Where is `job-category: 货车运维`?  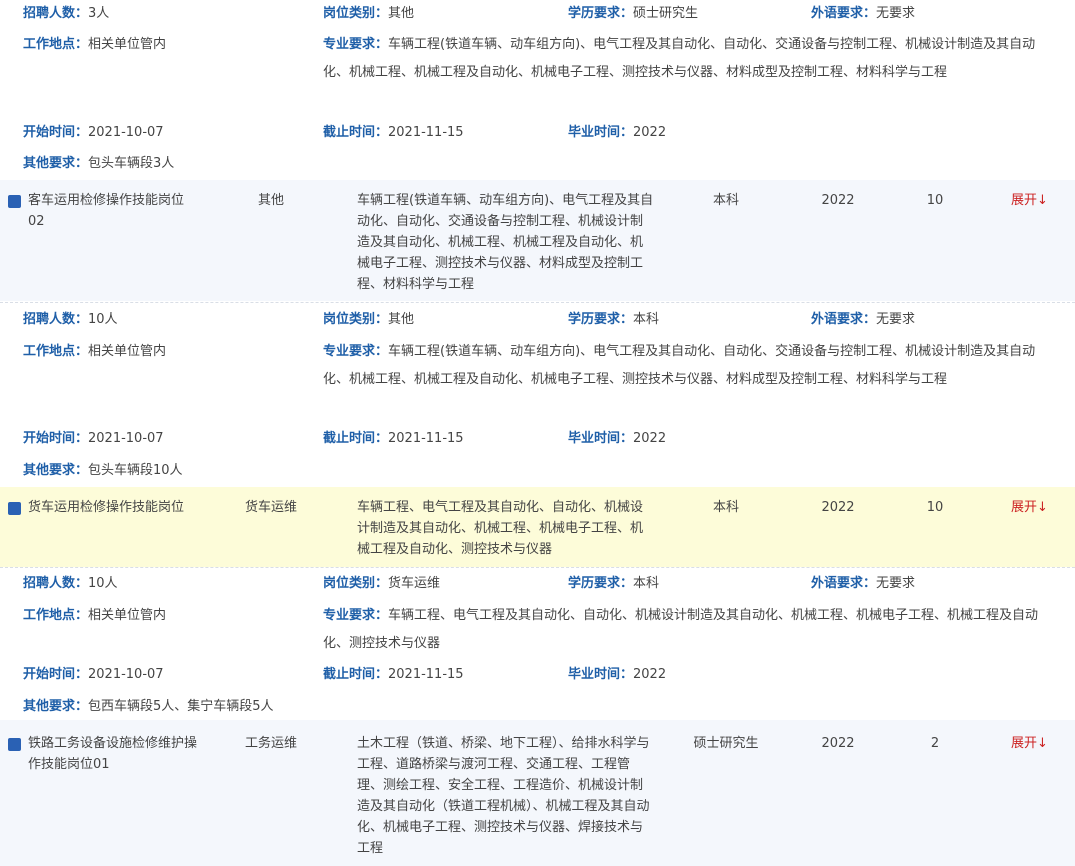
job-category: 货车运维 is located at coordinates (270, 507).